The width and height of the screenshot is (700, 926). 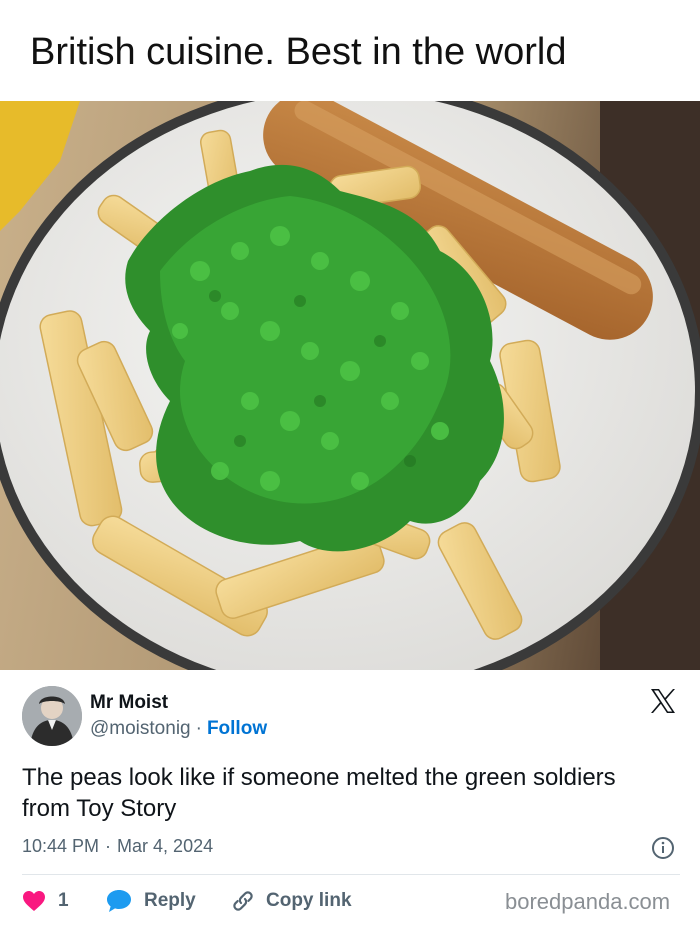 What do you see at coordinates (165, 846) in the screenshot?
I see `tweet-date: Mar 4, 2024` at bounding box center [165, 846].